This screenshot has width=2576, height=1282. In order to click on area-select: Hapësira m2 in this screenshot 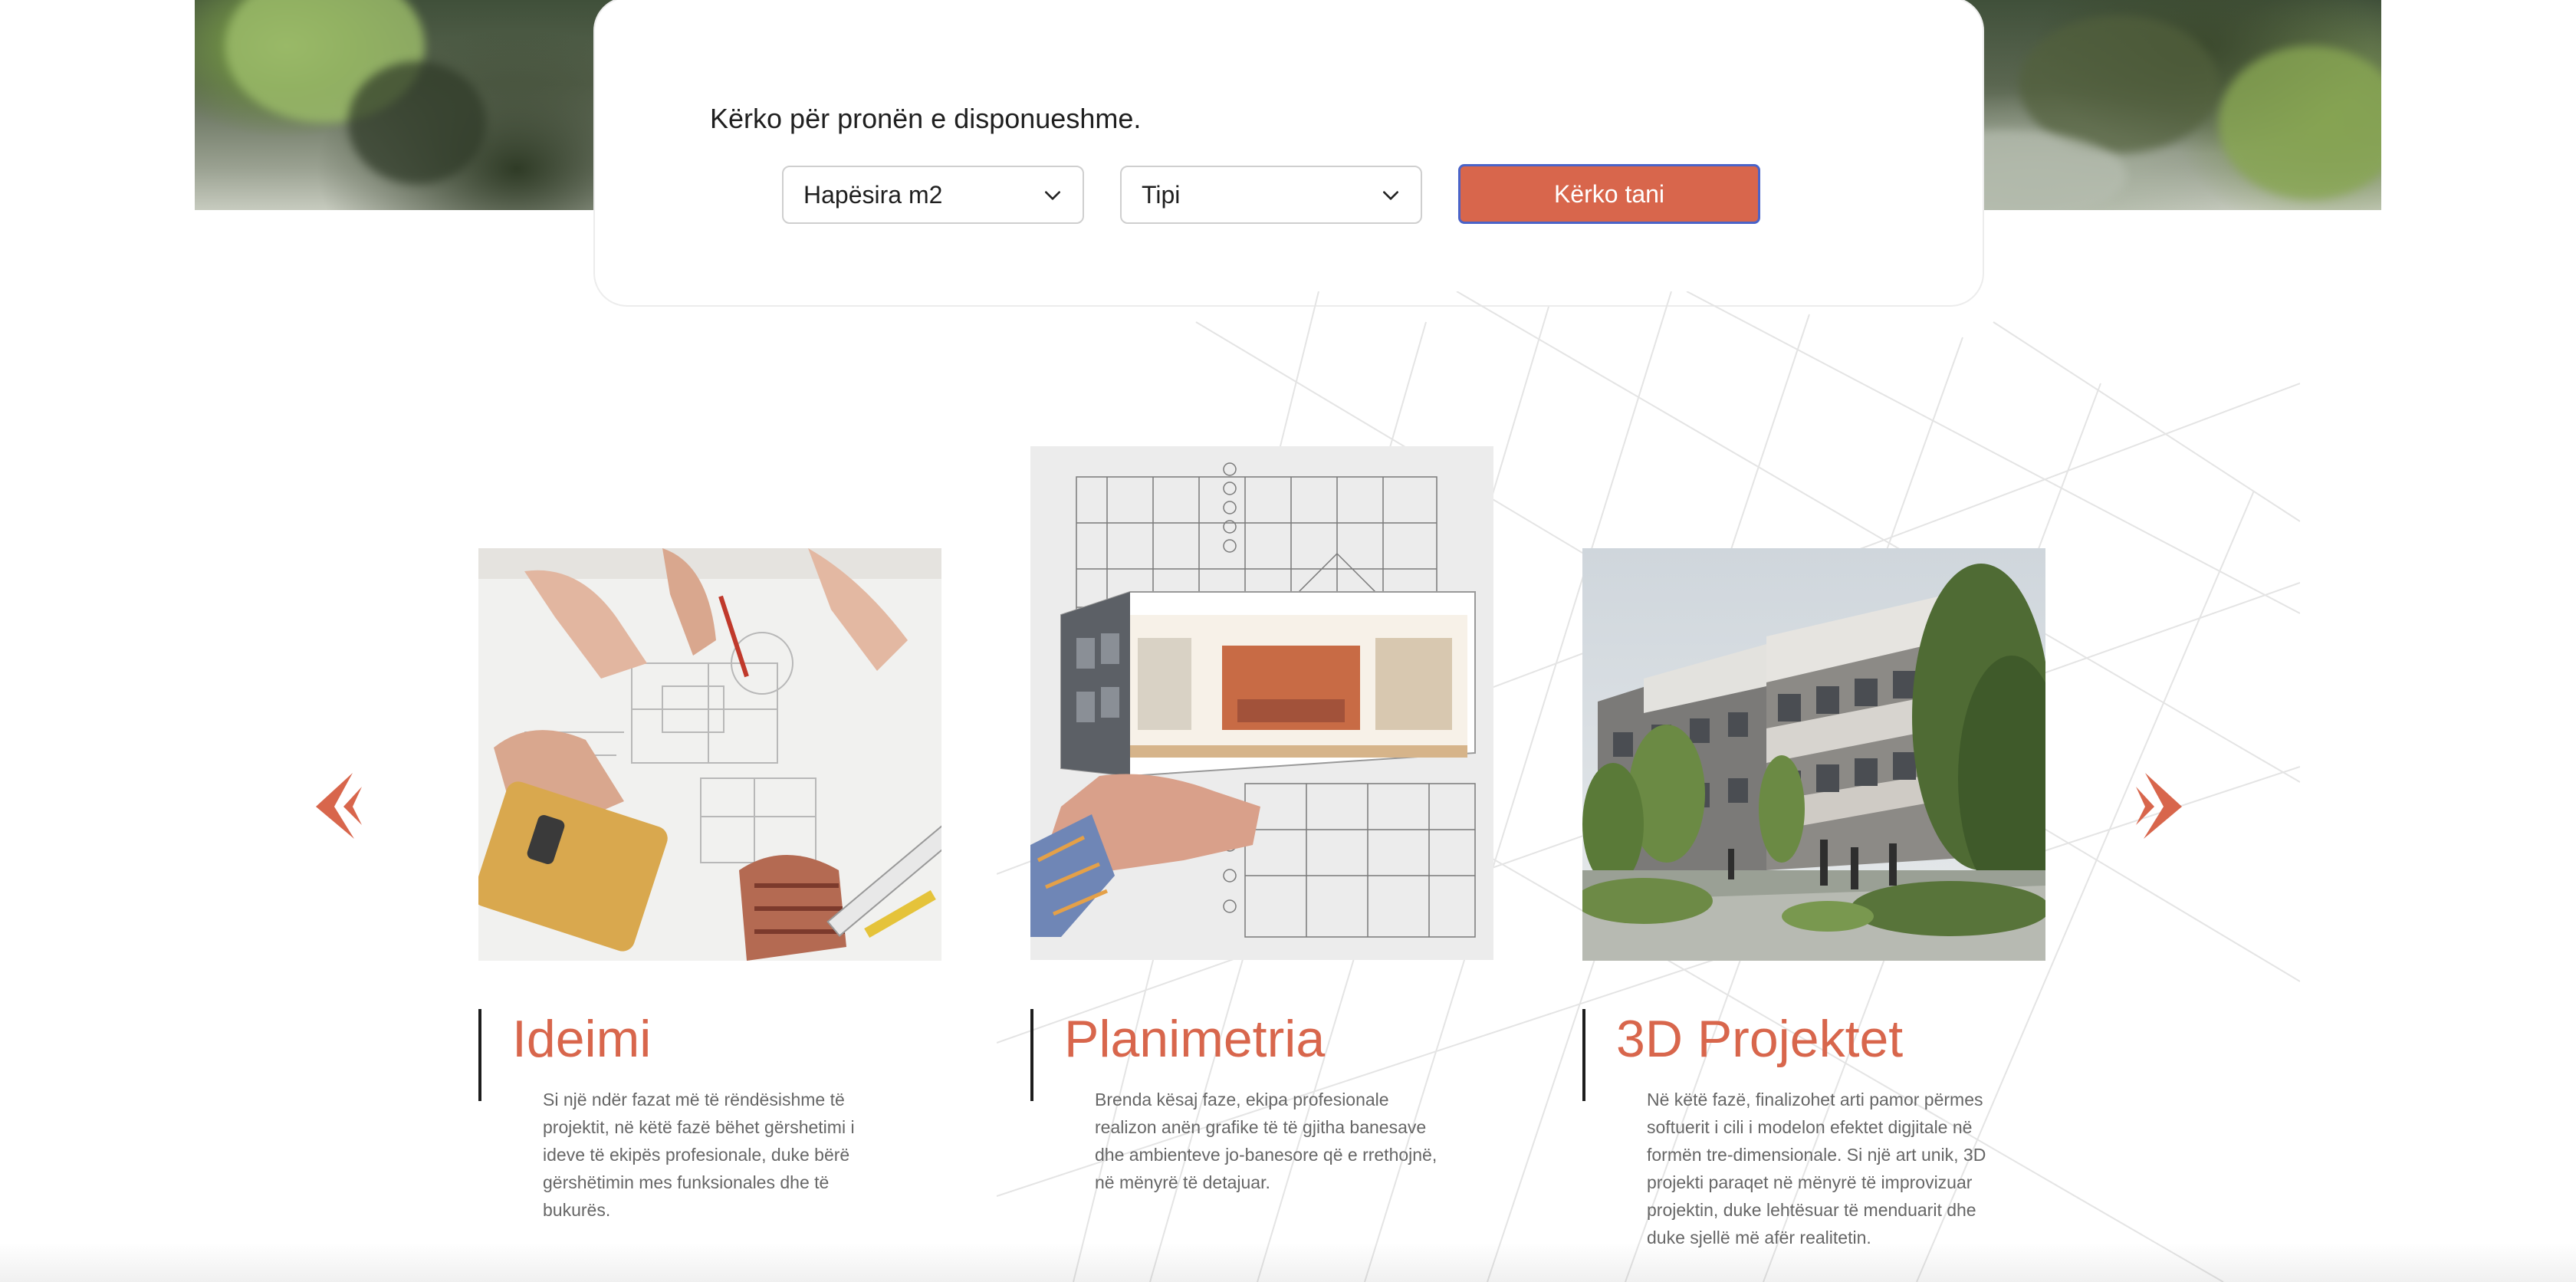, I will do `click(933, 195)`.